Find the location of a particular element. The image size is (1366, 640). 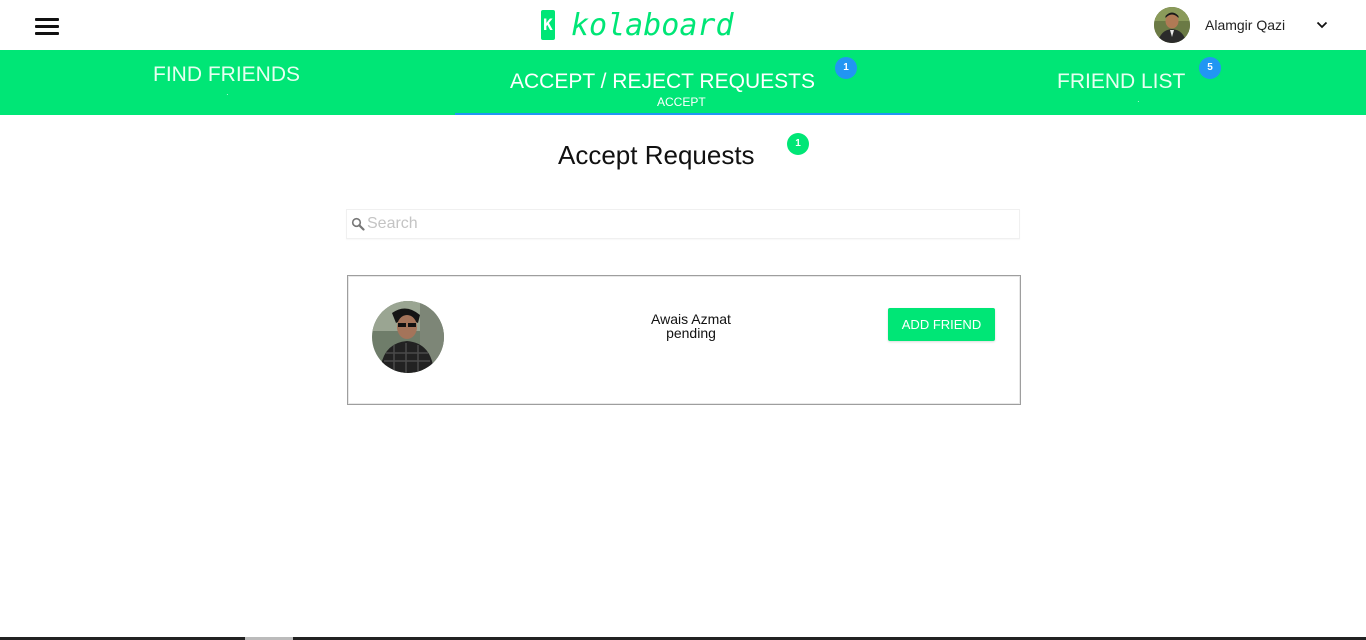

search-input is located at coordinates (687, 224).